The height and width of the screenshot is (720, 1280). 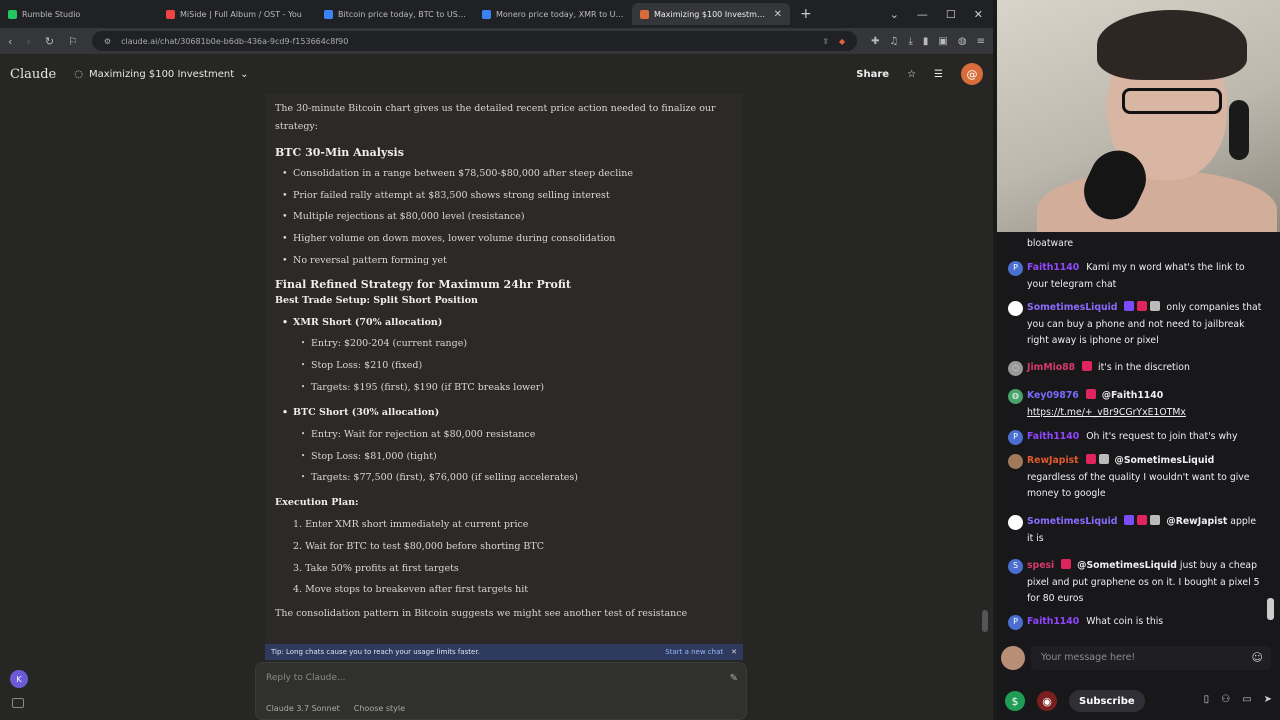 I want to click on chat-username: Key09876, so click(x=1053, y=395).